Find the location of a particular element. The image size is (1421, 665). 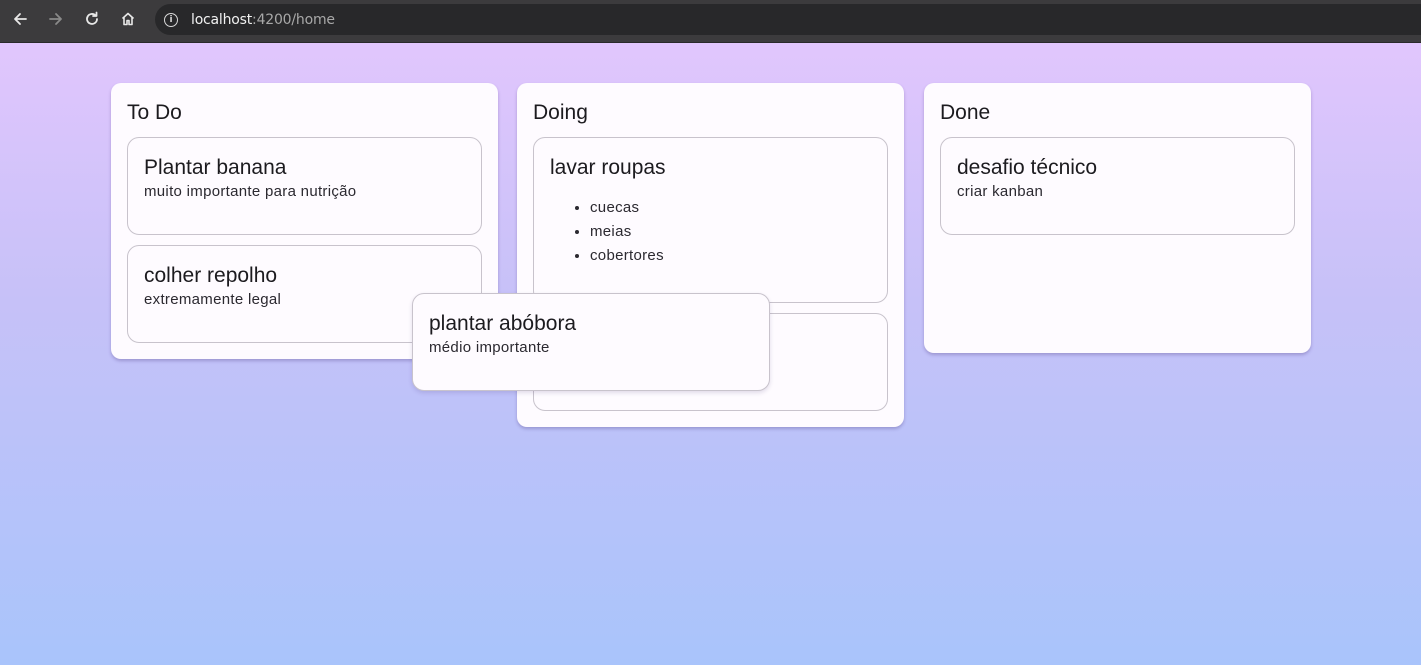

card-description: muito importante para nutrição is located at coordinates (250, 191).